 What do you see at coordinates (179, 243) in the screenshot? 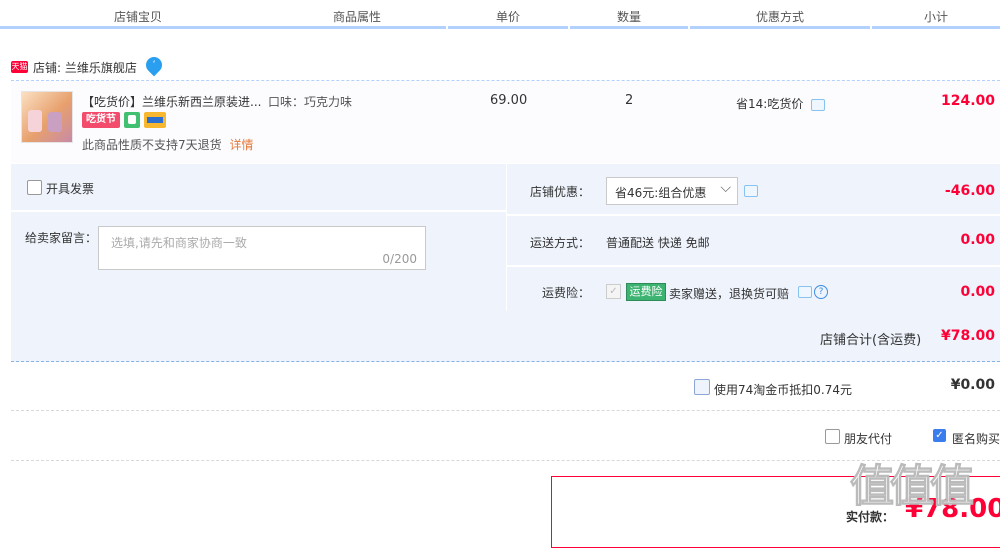
I see `seller-message-placeholder: 选填,请先和商家协商一致` at bounding box center [179, 243].